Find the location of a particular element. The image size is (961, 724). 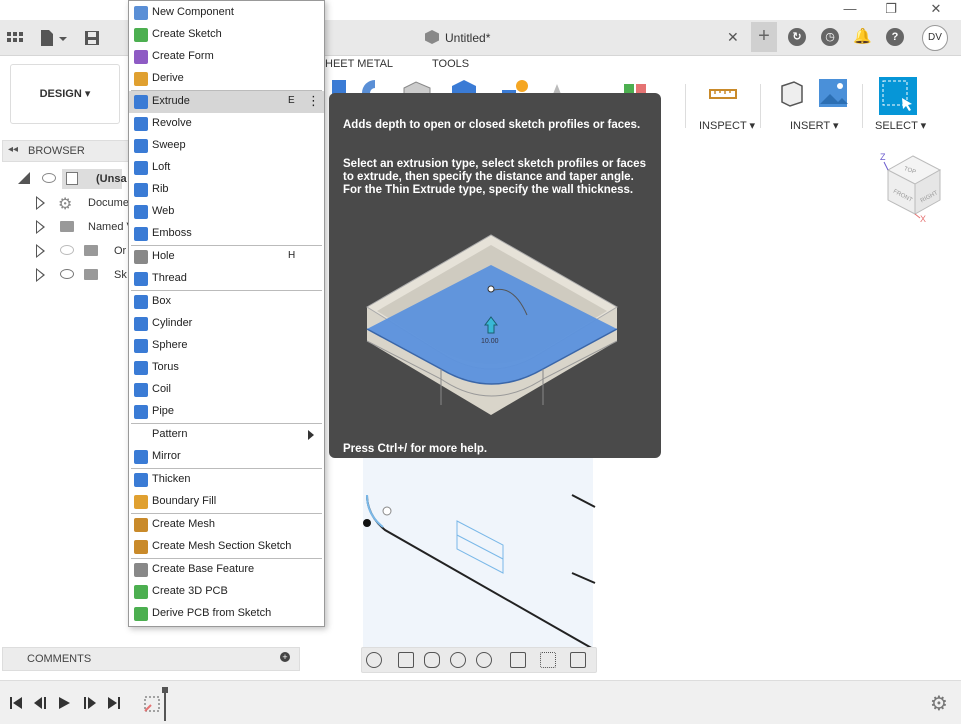

thread-icon is located at coordinates (141, 279).